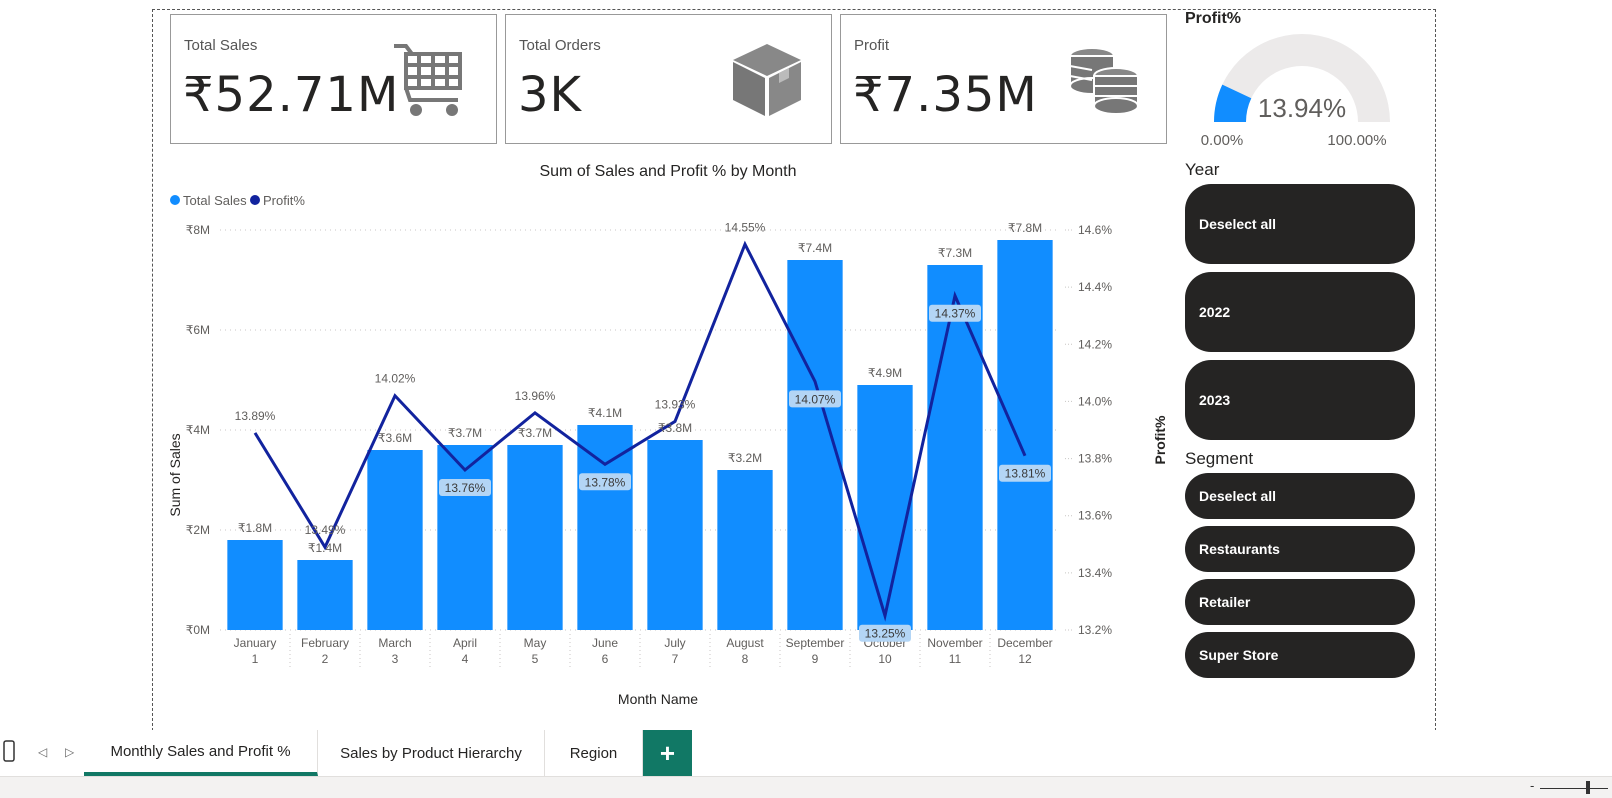 This screenshot has width=1612, height=798. Describe the element at coordinates (1095, 516) in the screenshot. I see `y2-tick-label: 13.6%` at that location.